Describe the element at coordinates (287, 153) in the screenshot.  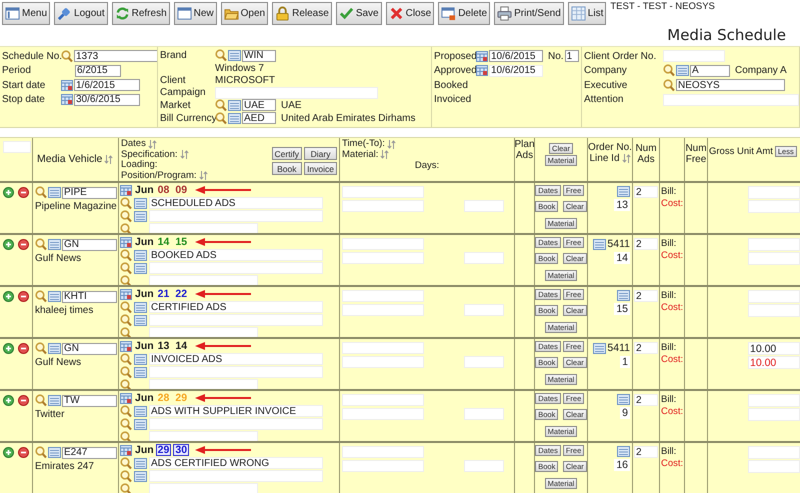
I see `small-button: Certify` at that location.